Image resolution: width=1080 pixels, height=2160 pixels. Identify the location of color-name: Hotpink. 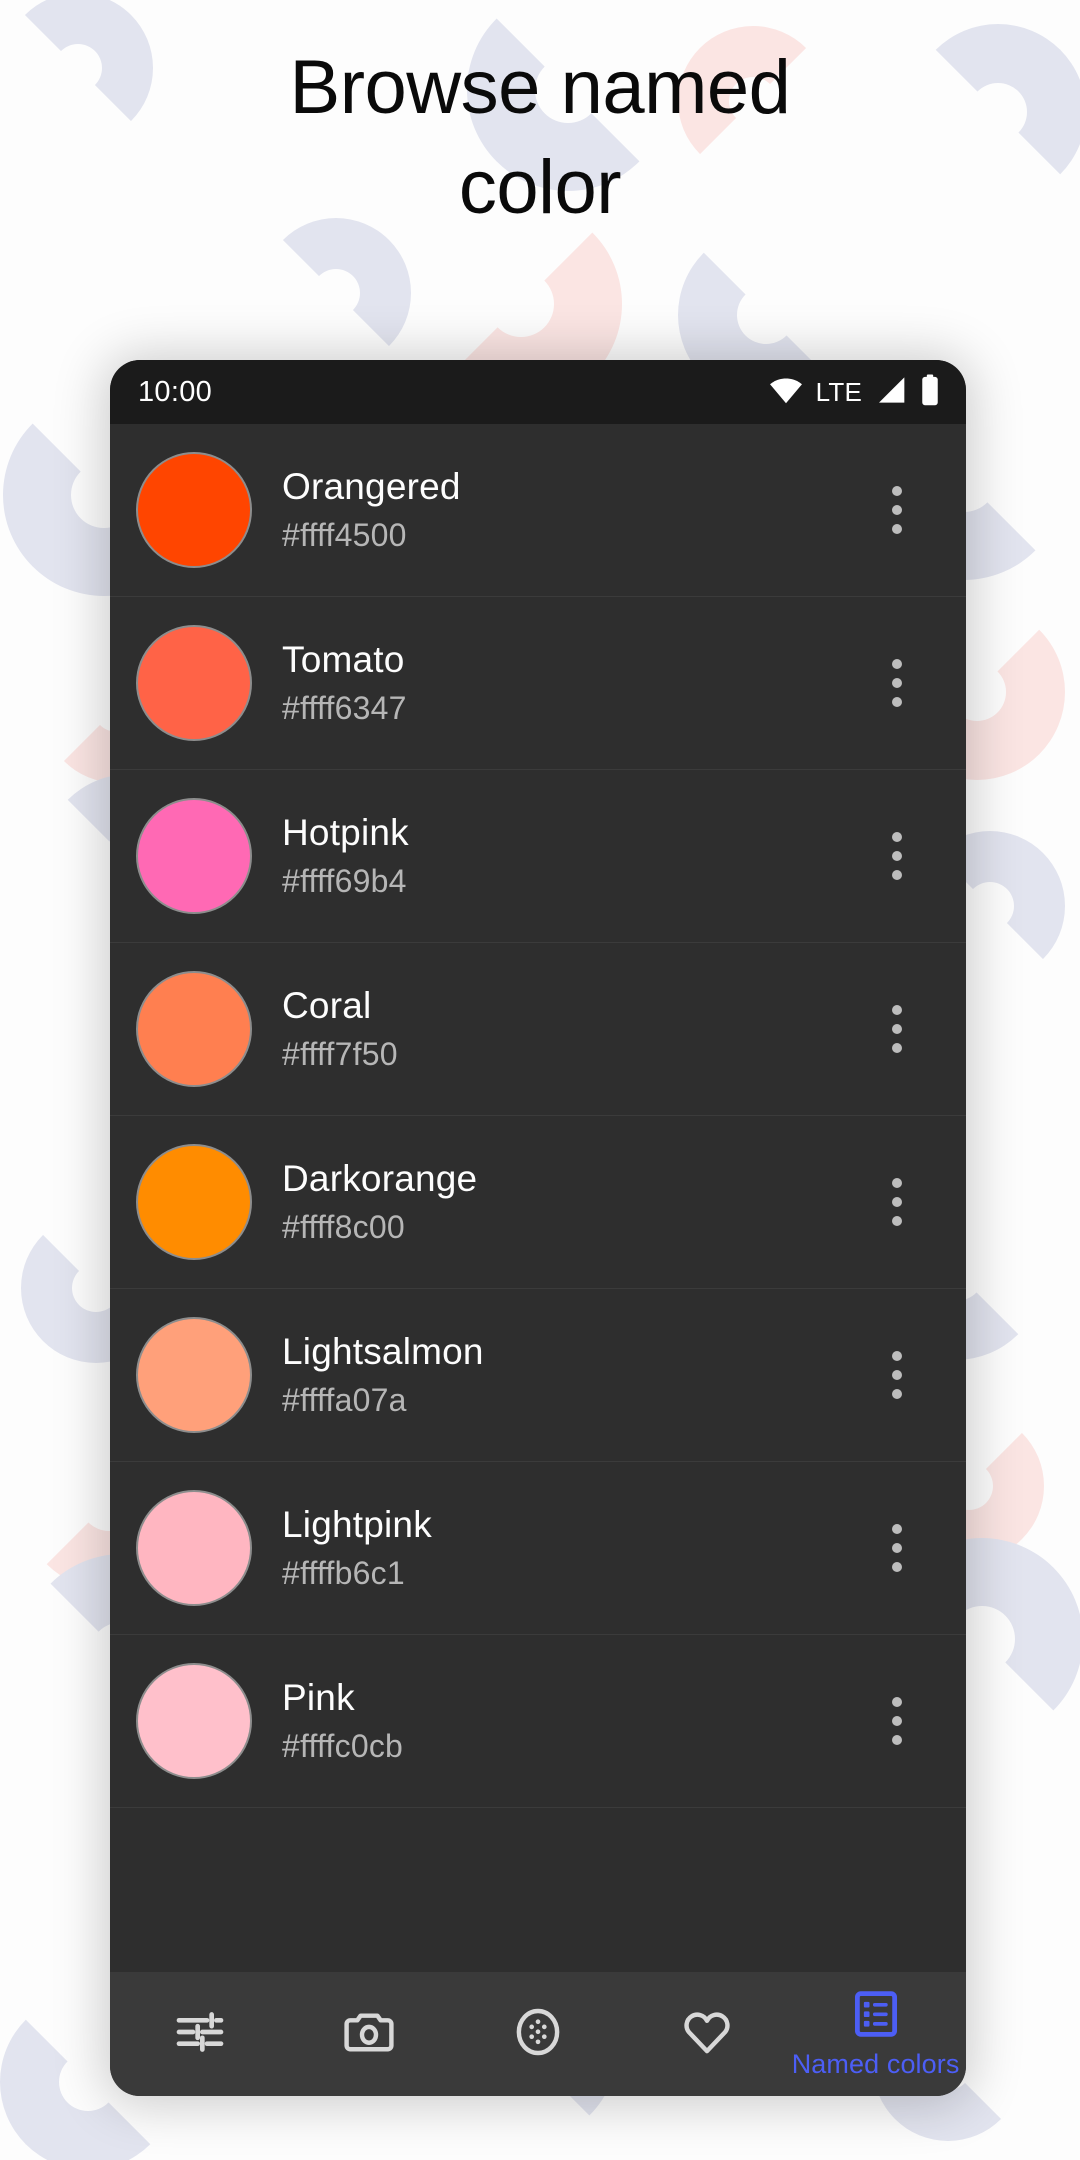
(345, 832).